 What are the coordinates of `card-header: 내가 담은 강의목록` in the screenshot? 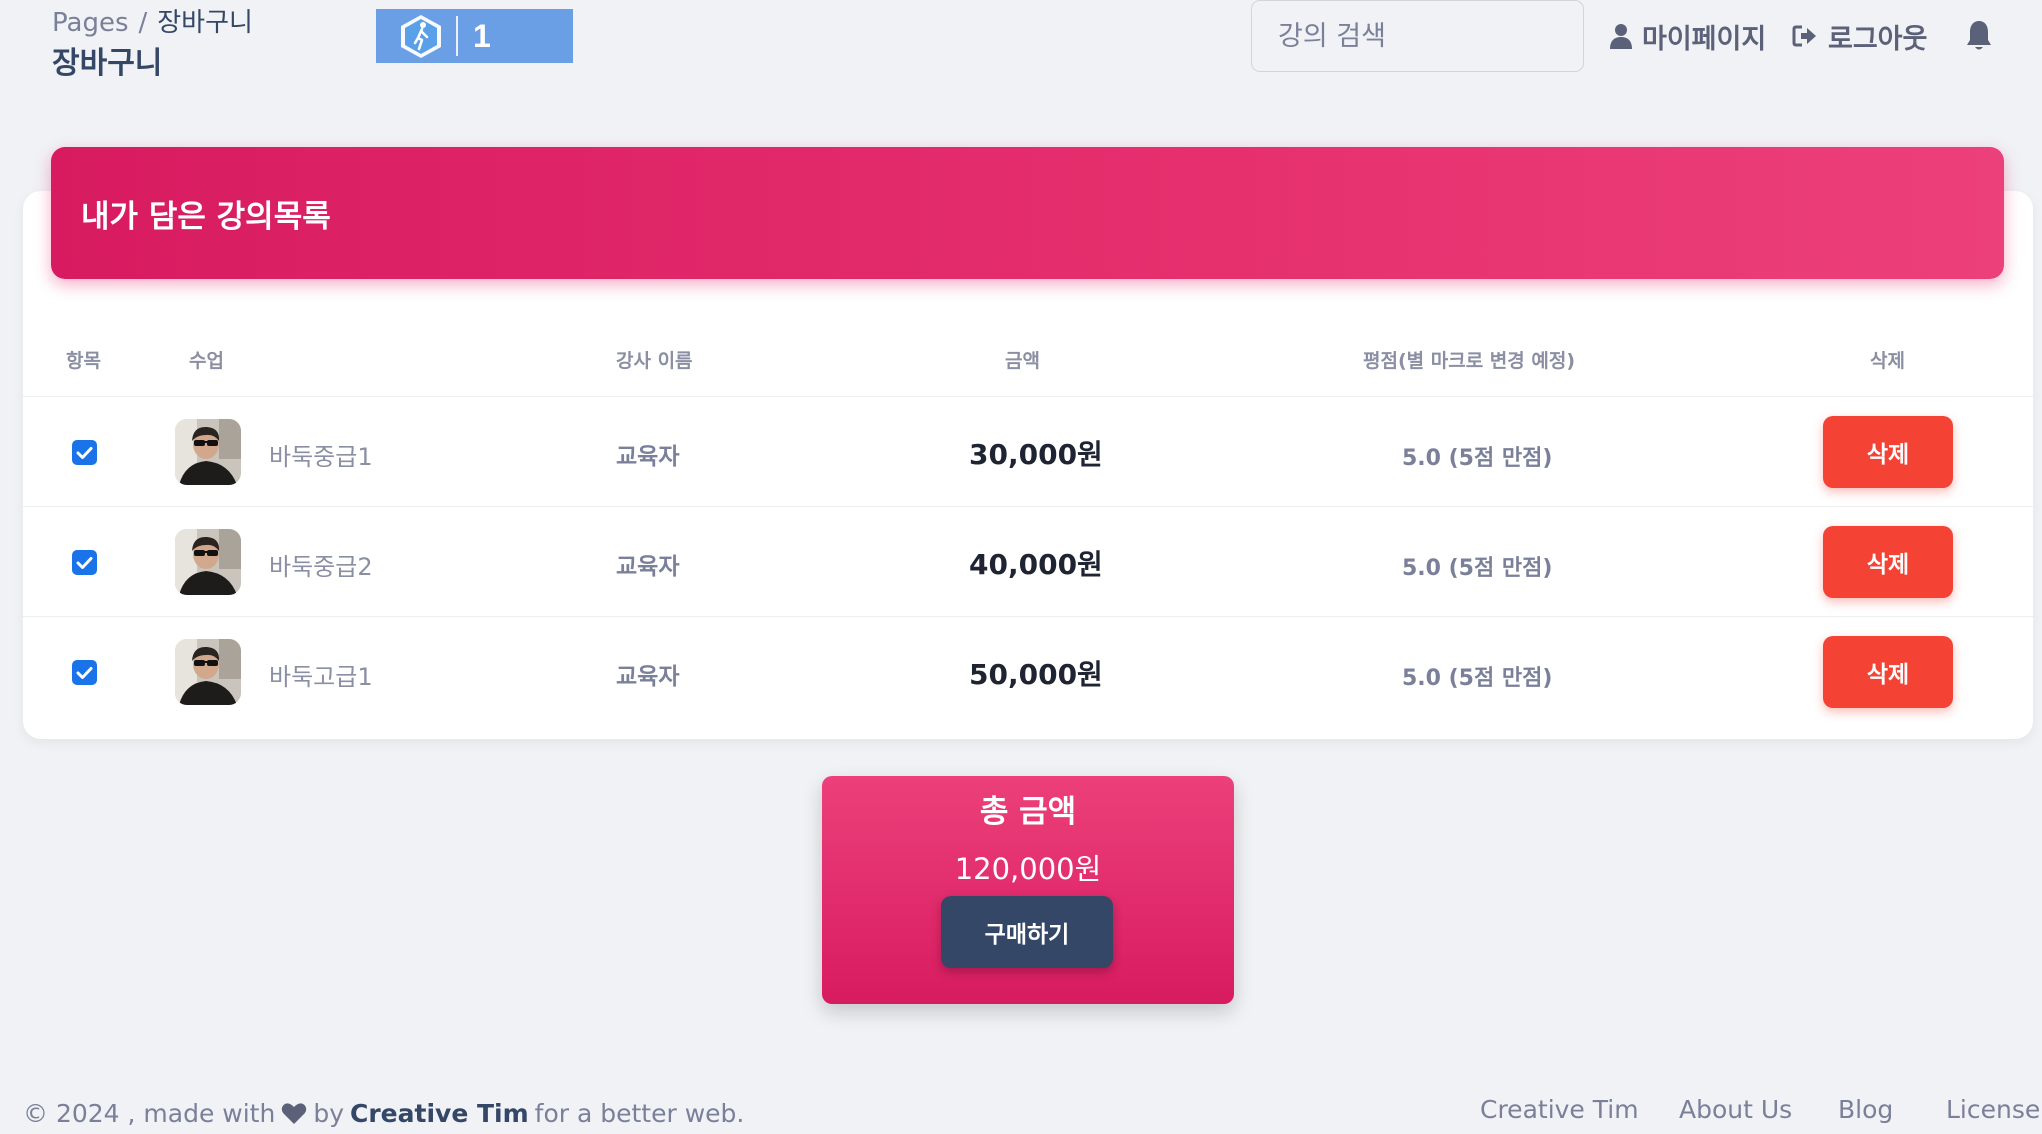 It's located at (1027, 213).